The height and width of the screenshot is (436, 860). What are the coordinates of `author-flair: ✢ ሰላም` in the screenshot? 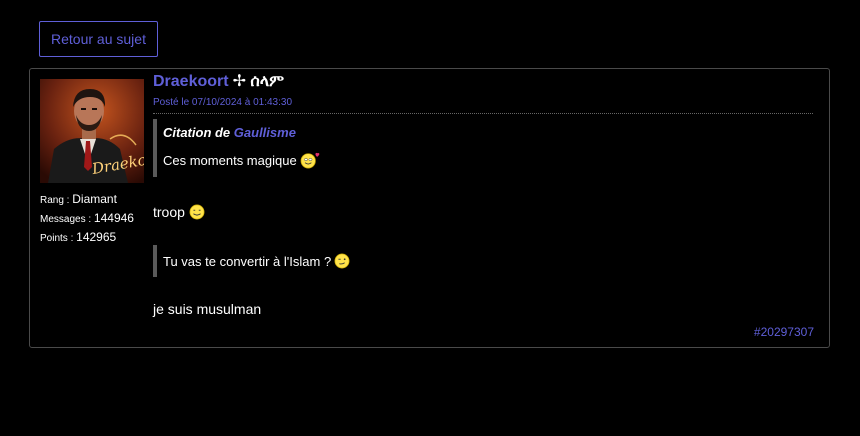 It's located at (258, 81).